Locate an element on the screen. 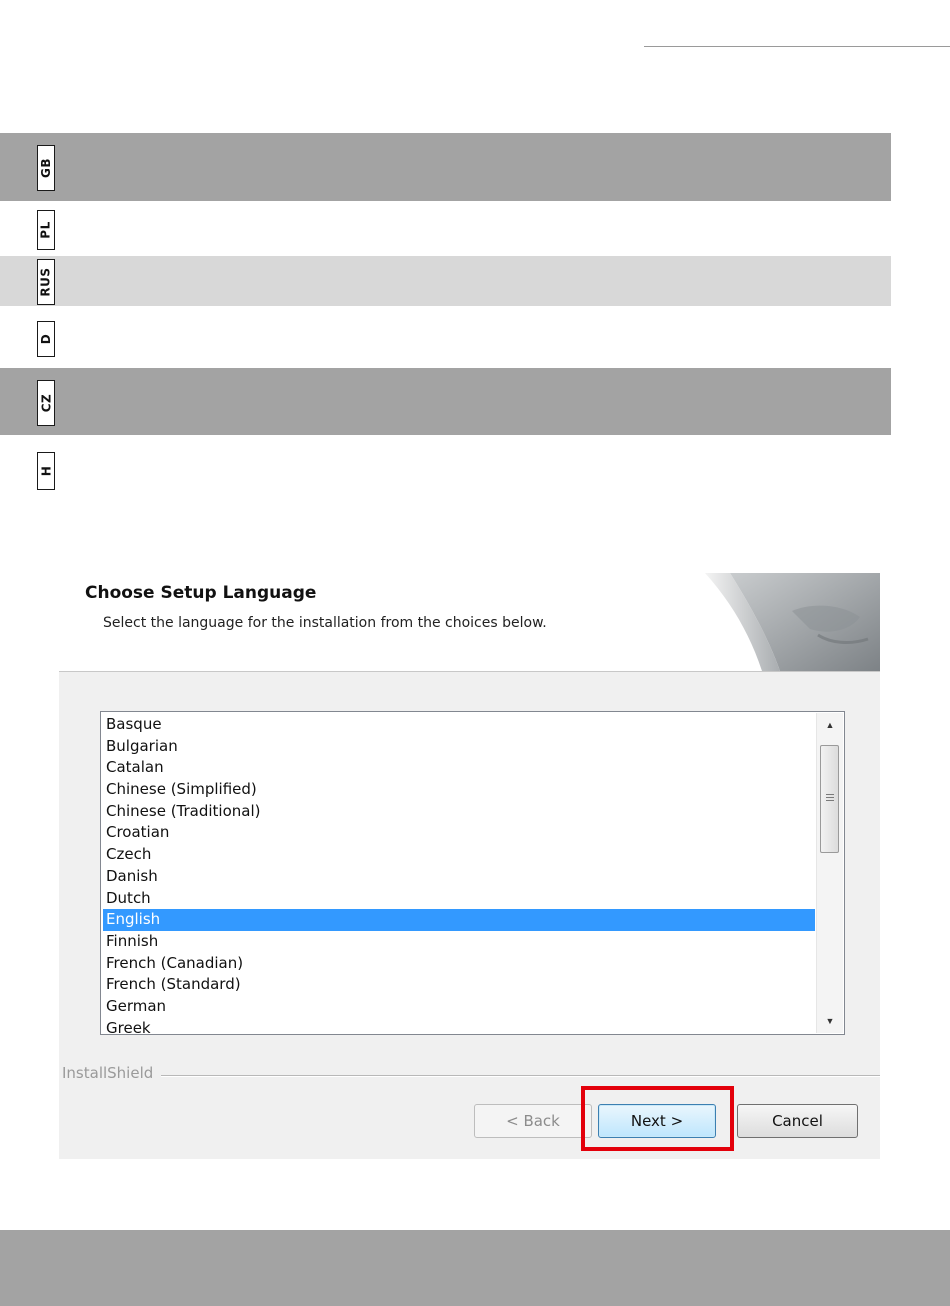  language-tab-cz: CZ is located at coordinates (46, 403).